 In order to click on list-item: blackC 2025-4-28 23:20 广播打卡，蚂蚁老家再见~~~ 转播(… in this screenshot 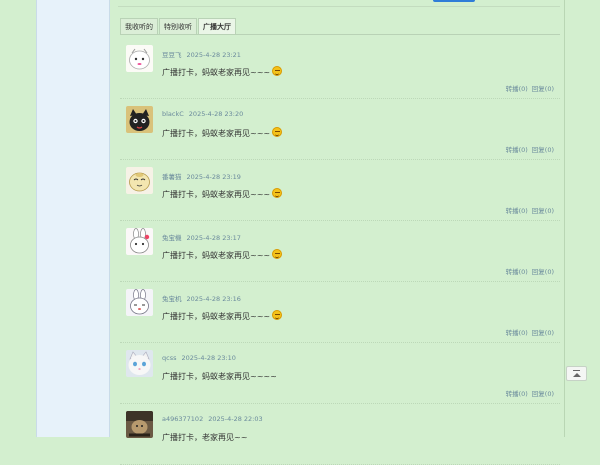, I will do `click(340, 129)`.